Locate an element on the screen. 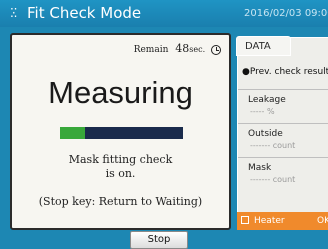 The width and height of the screenshot is (328, 249). data-row-outside: Outside ------- count is located at coordinates (283, 137).